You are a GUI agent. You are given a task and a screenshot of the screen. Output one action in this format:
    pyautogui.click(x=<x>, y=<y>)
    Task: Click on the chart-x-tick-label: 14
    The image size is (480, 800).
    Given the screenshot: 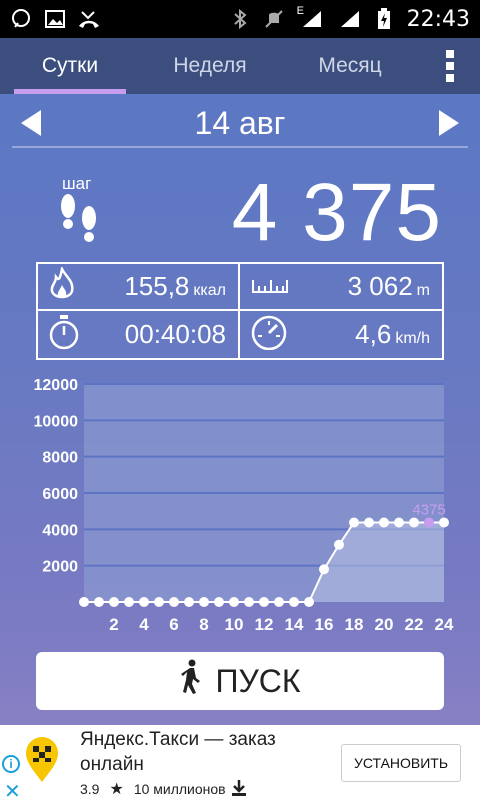 What is the action you would take?
    pyautogui.click(x=294, y=624)
    